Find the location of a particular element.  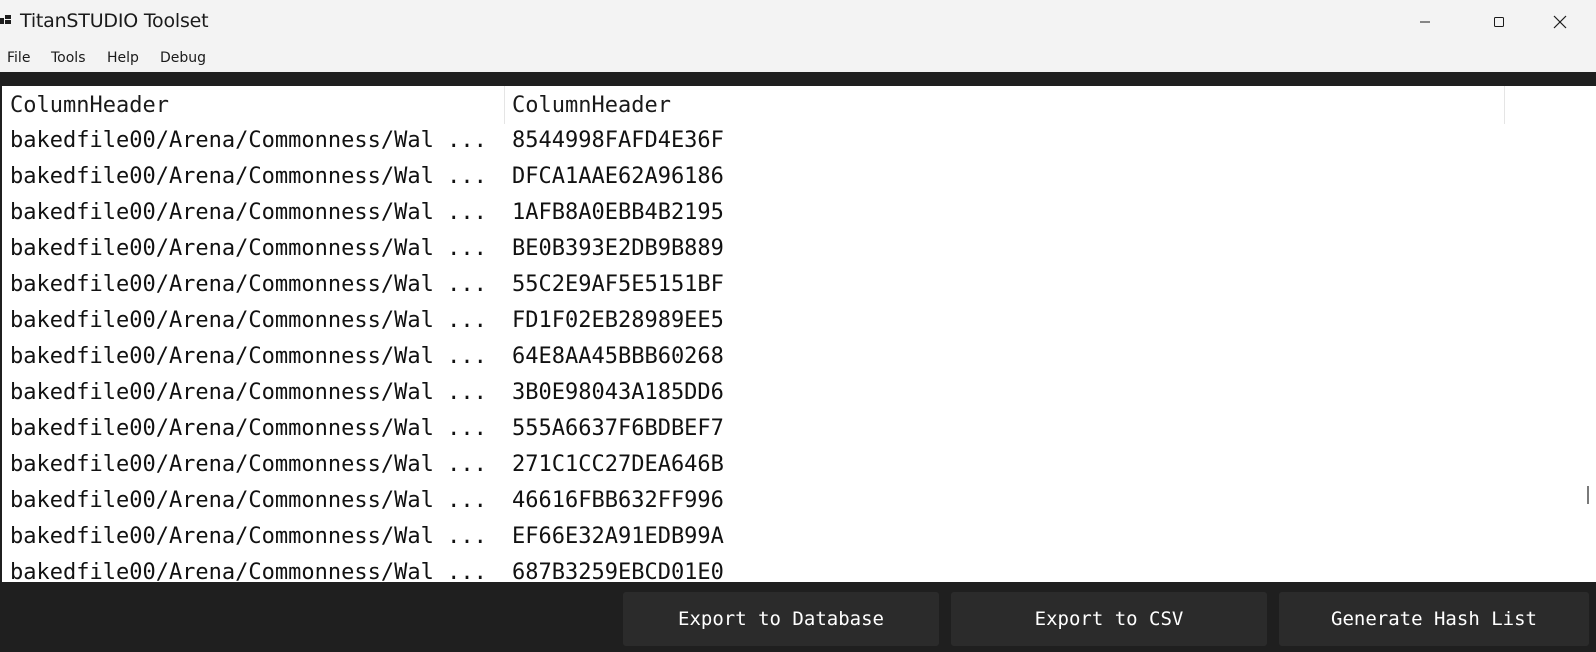

file-hash: BE0B393E2DB9B889 is located at coordinates (618, 248).